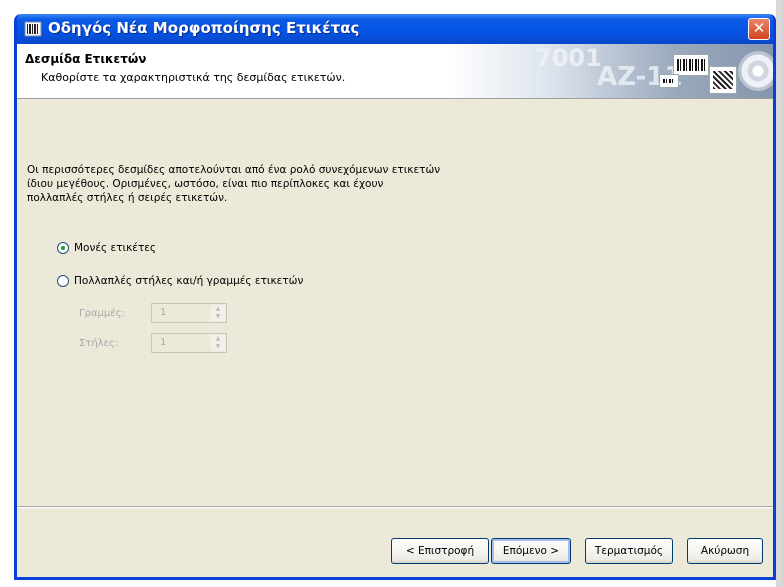  Describe the element at coordinates (440, 551) in the screenshot. I see `back-button: < Επιστροφή` at that location.